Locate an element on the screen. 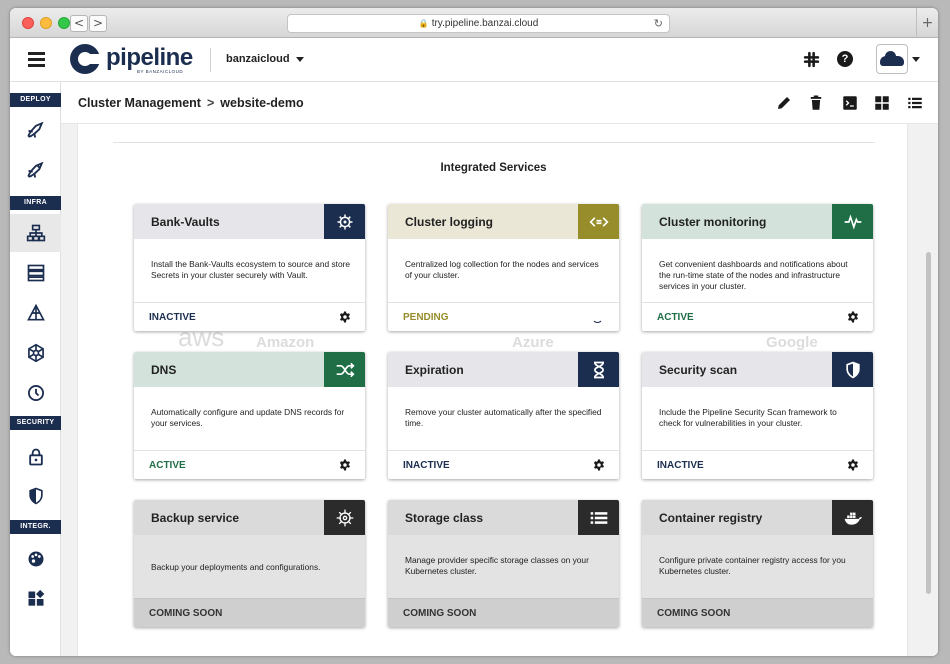 The image size is (950, 664). zoom-window-button is located at coordinates (64, 23).